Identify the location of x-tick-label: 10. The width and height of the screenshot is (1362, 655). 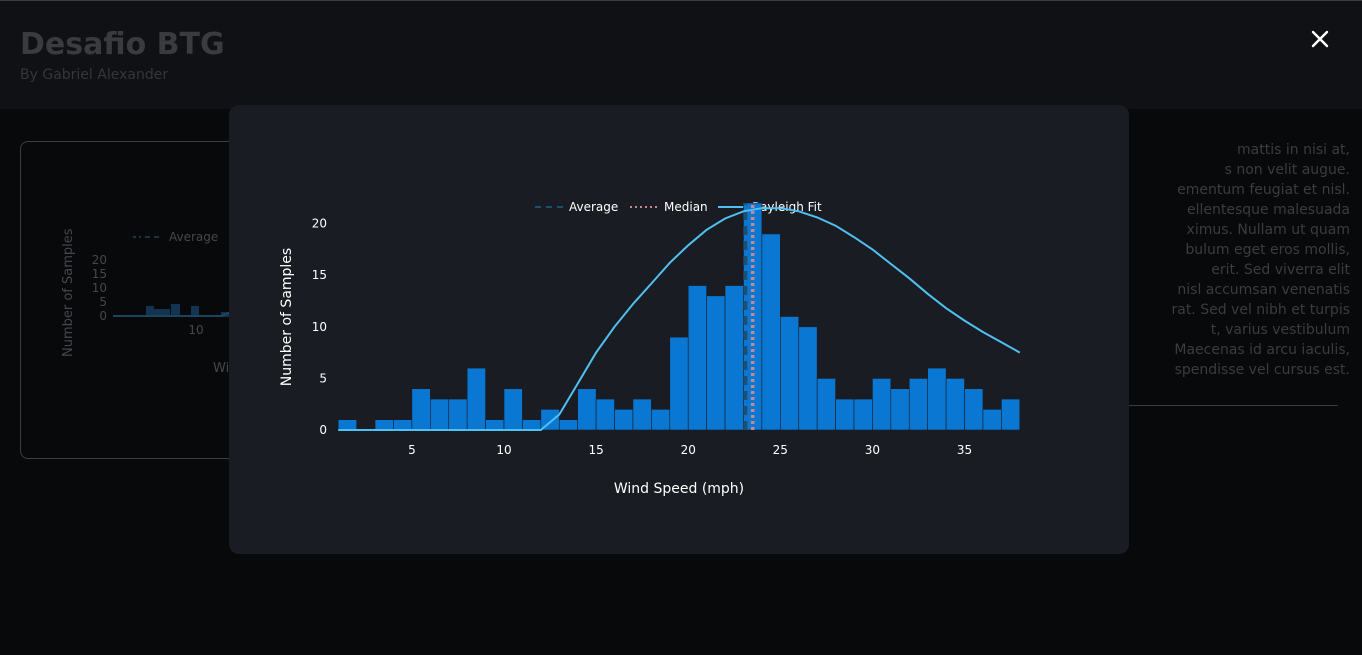
(503, 450).